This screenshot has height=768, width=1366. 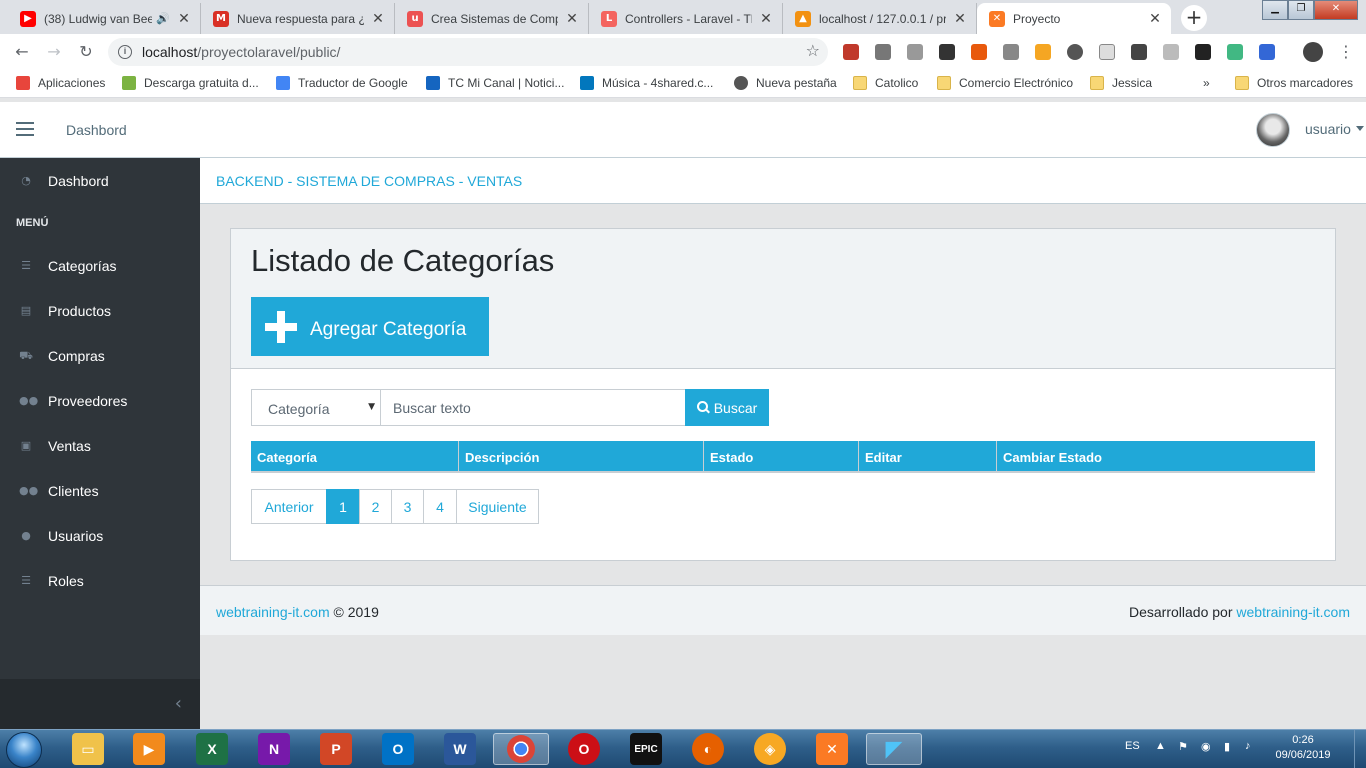 What do you see at coordinates (100, 180) in the screenshot?
I see `sidebar-item-dashboard: ◔ Dashbord` at bounding box center [100, 180].